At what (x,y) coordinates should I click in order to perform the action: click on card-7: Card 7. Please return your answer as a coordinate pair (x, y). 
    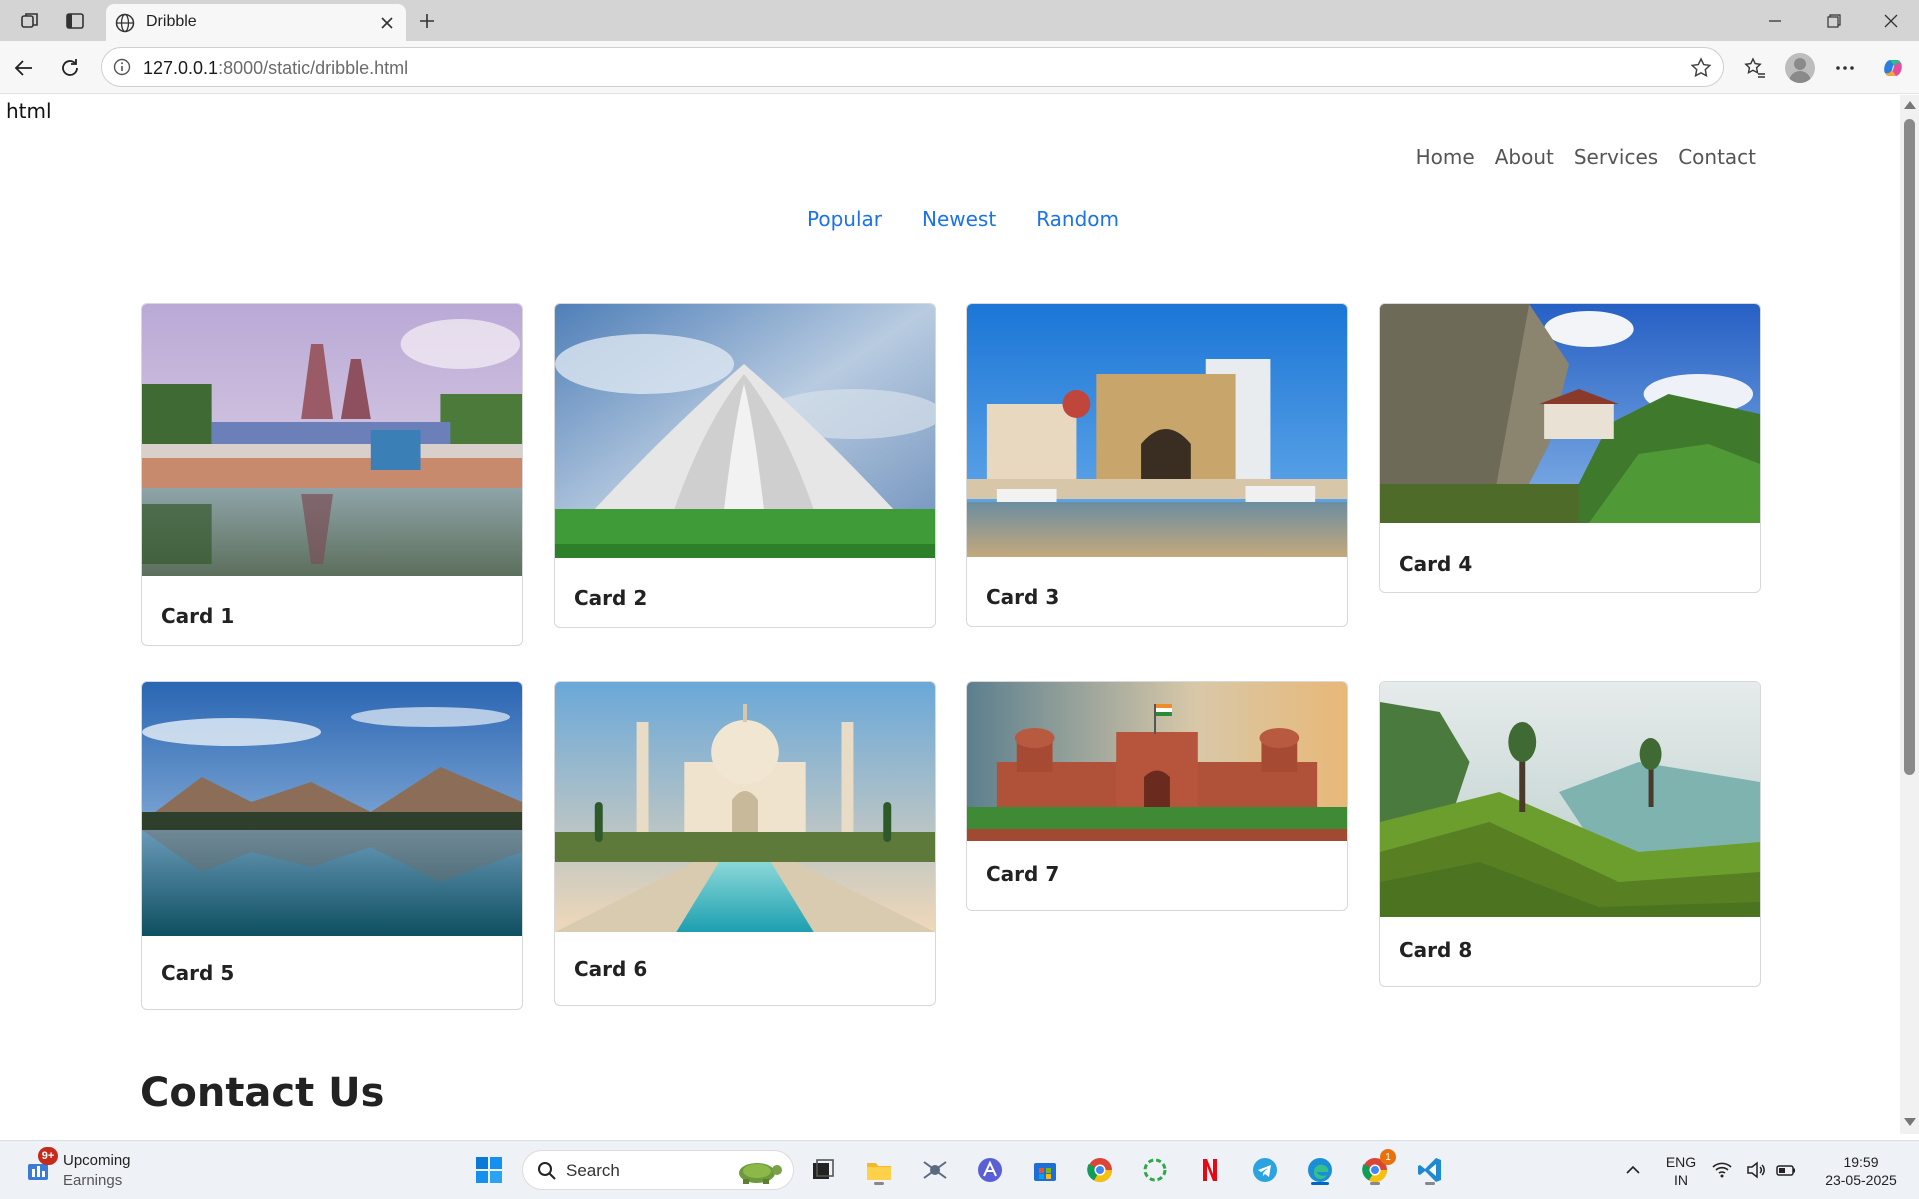
    Looking at the image, I should click on (1157, 796).